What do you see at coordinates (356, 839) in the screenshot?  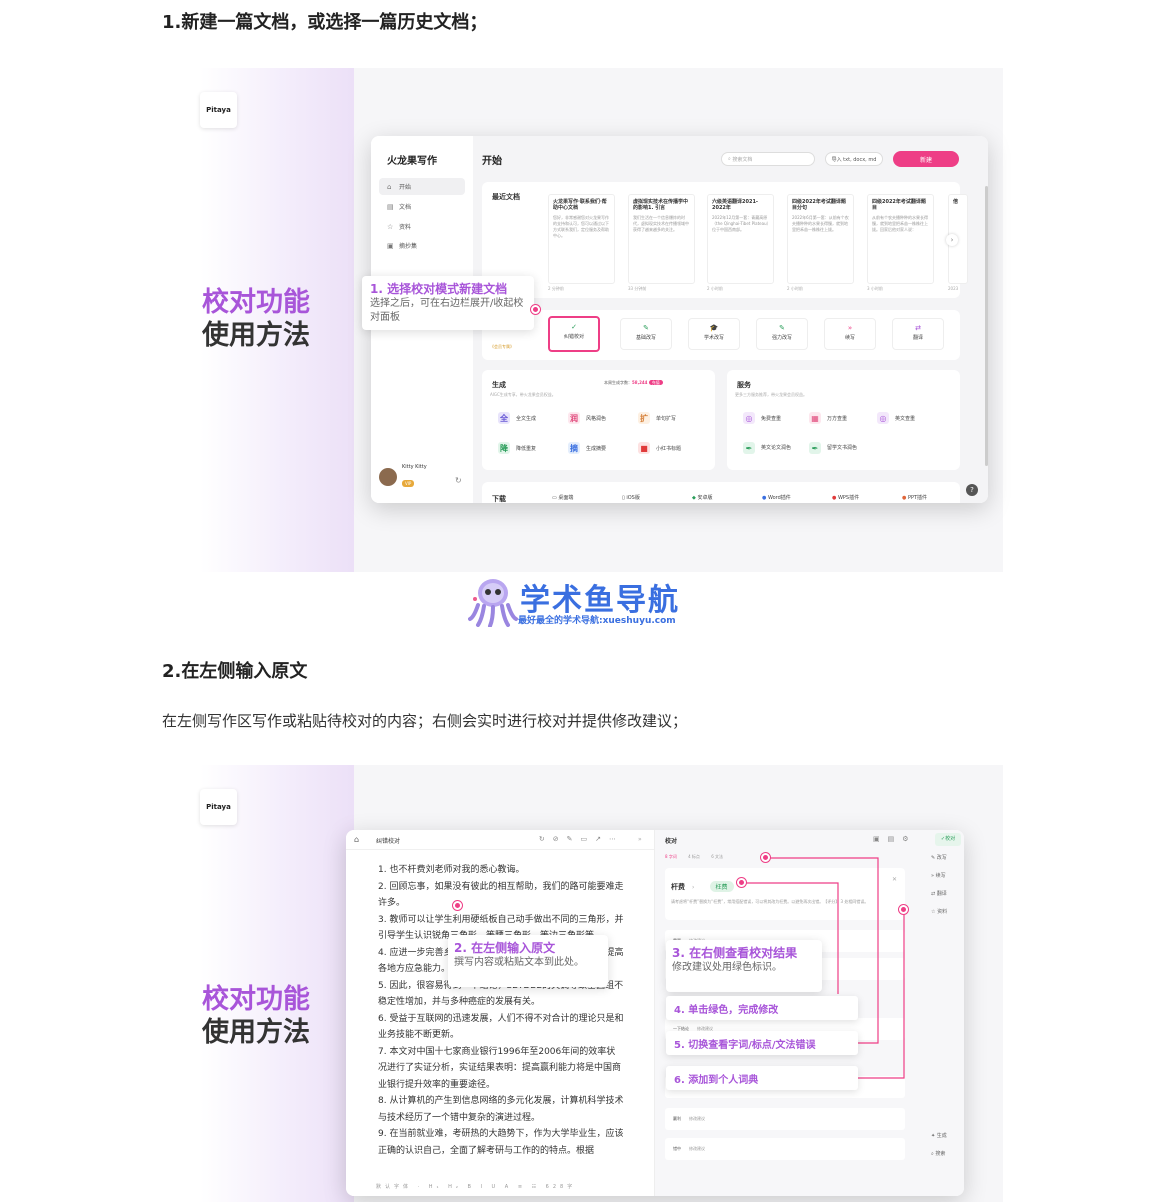 I see `home-icon: ⌂` at bounding box center [356, 839].